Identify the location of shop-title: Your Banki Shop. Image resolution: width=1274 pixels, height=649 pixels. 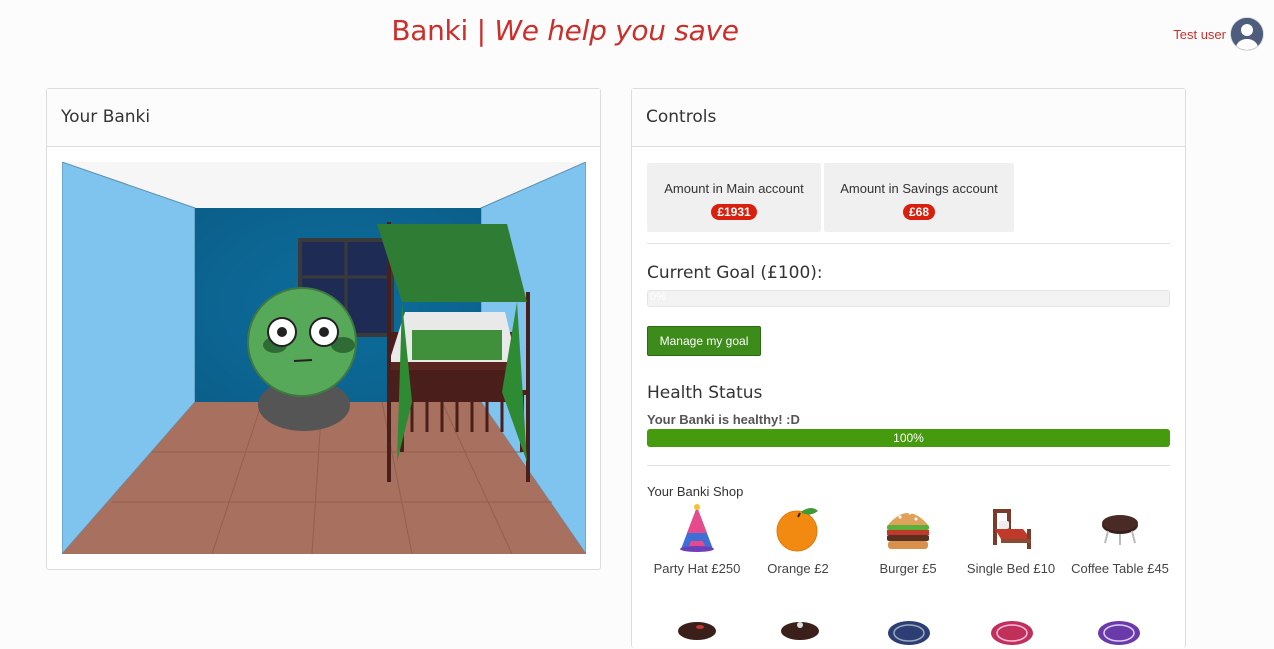
(695, 491).